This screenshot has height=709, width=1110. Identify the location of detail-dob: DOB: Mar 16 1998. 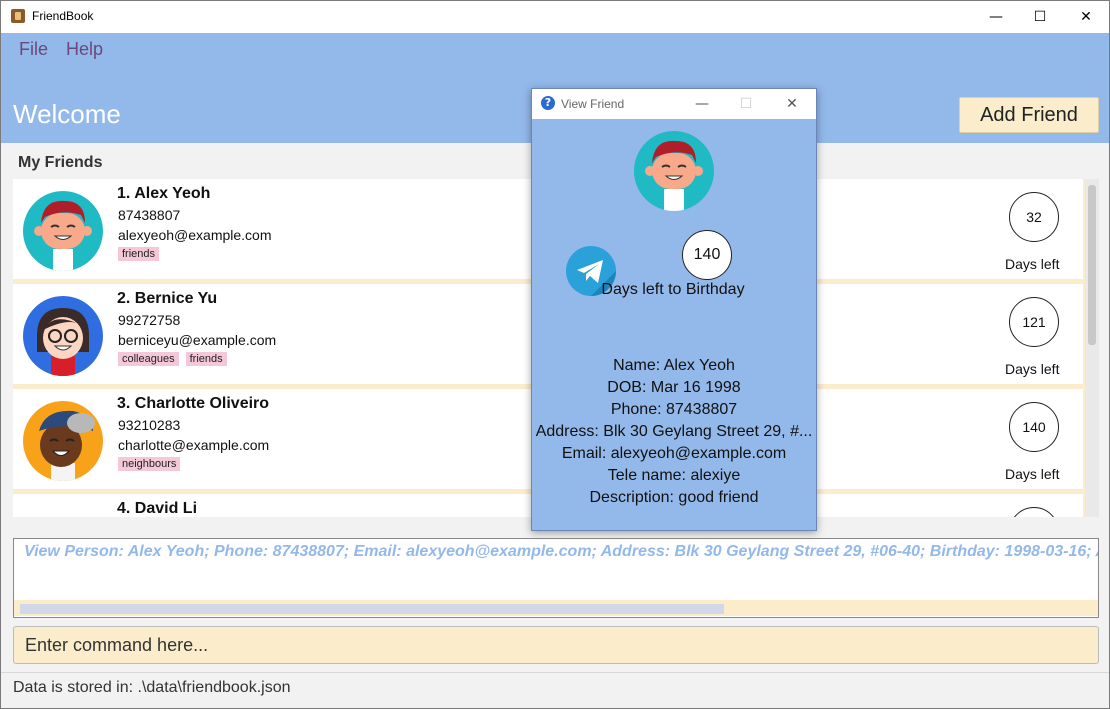
(674, 387).